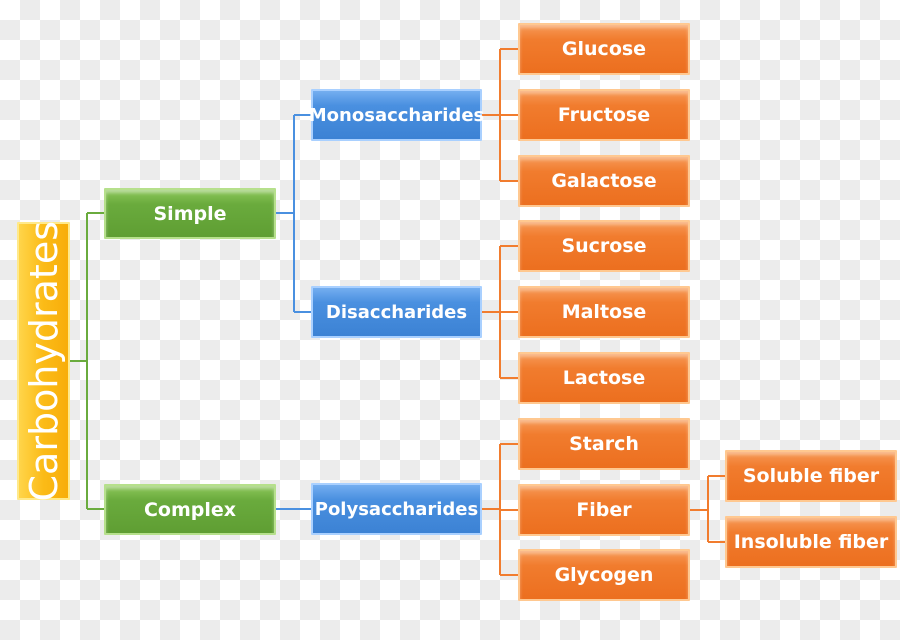 Image resolution: width=900 pixels, height=640 pixels. What do you see at coordinates (396, 115) in the screenshot?
I see `node-monosaccharides: Monosaccharides` at bounding box center [396, 115].